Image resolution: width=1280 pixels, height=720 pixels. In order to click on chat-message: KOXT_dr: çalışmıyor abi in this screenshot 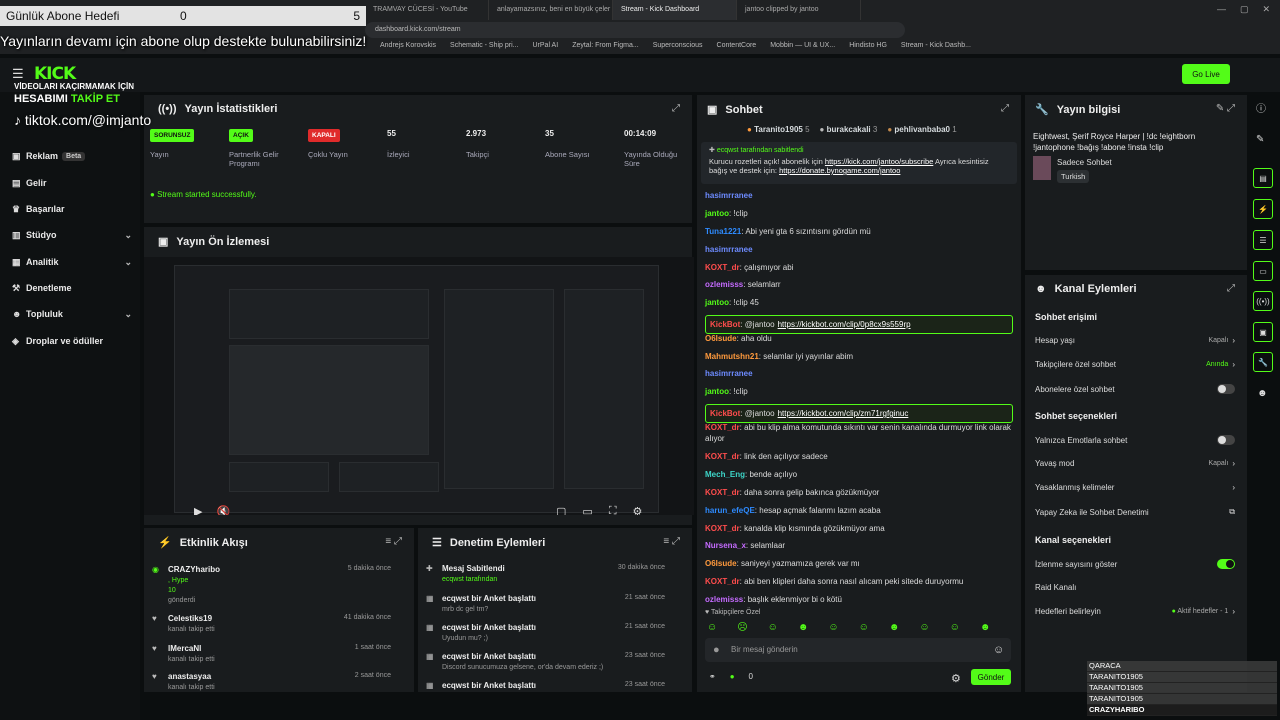, I will do `click(859, 267)`.